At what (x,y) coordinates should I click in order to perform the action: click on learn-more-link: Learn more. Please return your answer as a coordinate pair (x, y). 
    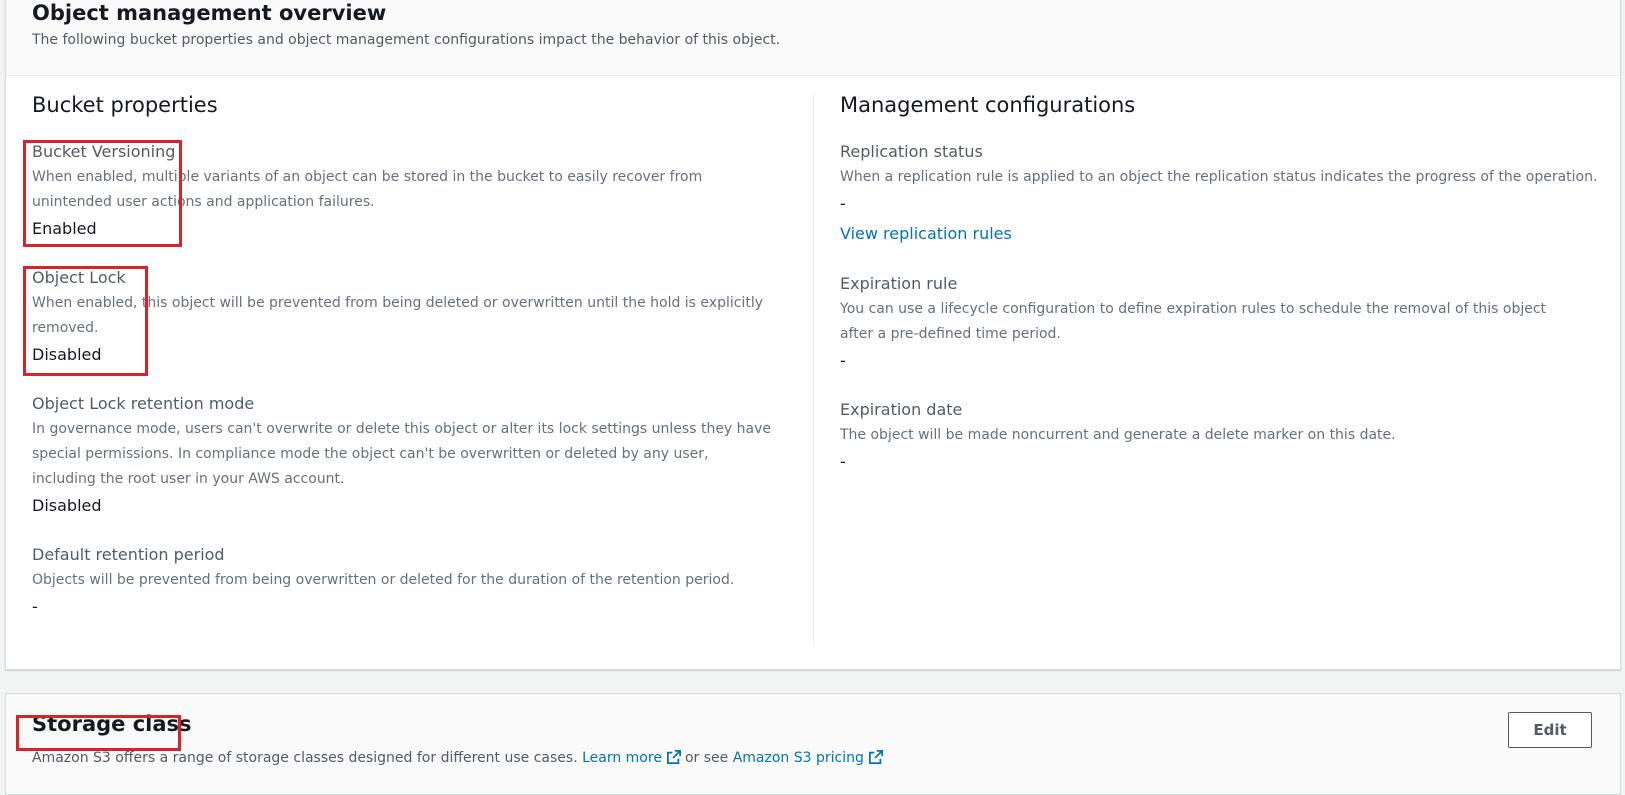
    Looking at the image, I should click on (622, 758).